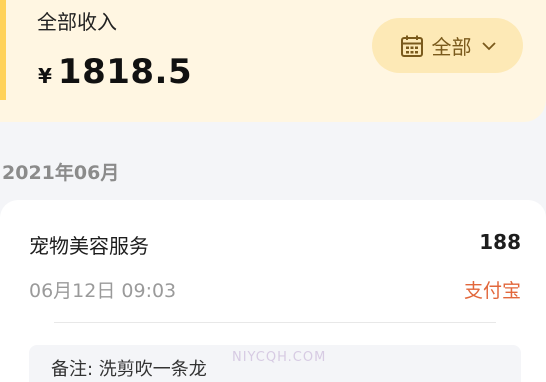 This screenshot has width=546, height=382. What do you see at coordinates (103, 291) in the screenshot?
I see `record-datetime: 06月12日 09:03` at bounding box center [103, 291].